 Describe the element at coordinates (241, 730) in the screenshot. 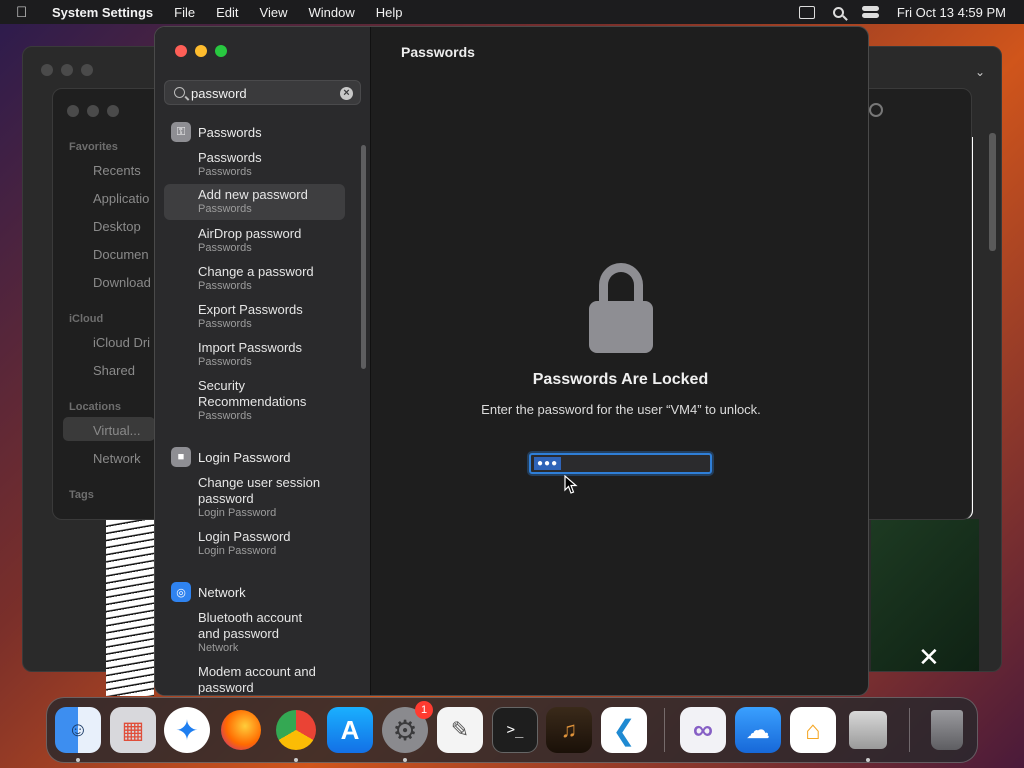

I see `firefox-app-icon` at that location.